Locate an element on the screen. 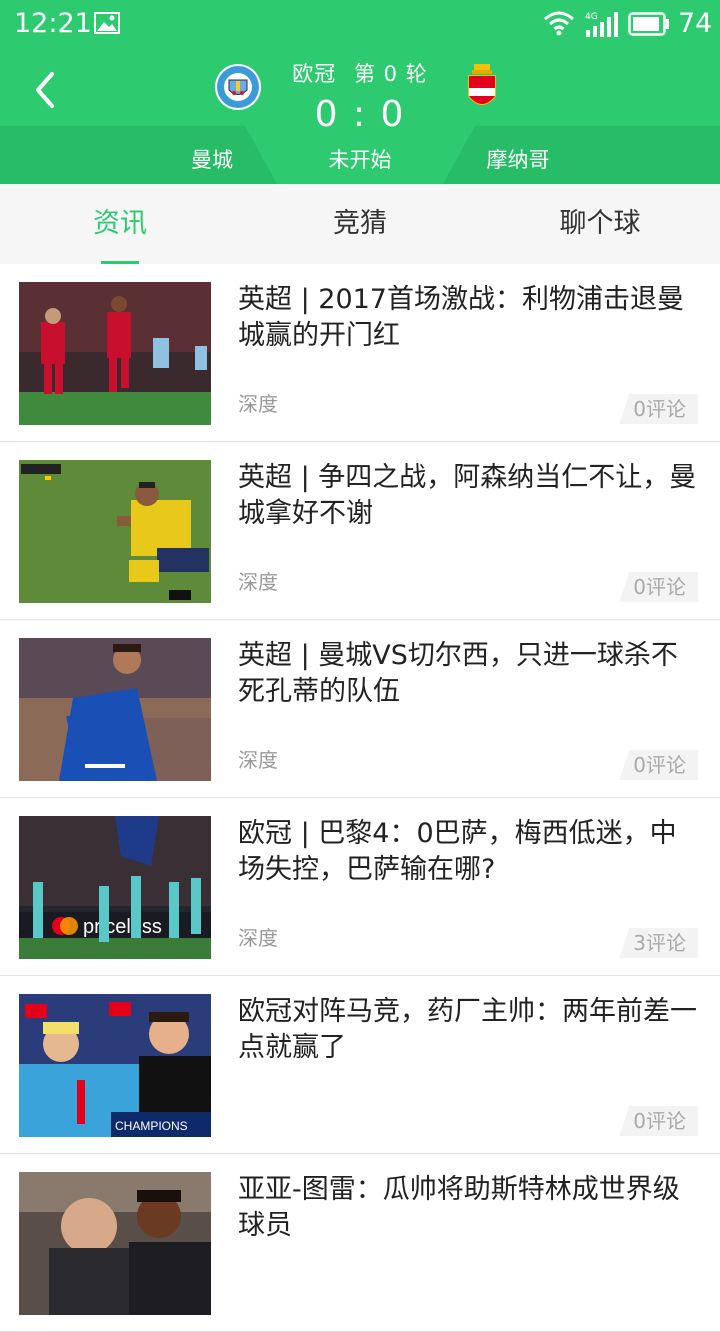 The image size is (720, 1332). wifi-icon is located at coordinates (559, 23).